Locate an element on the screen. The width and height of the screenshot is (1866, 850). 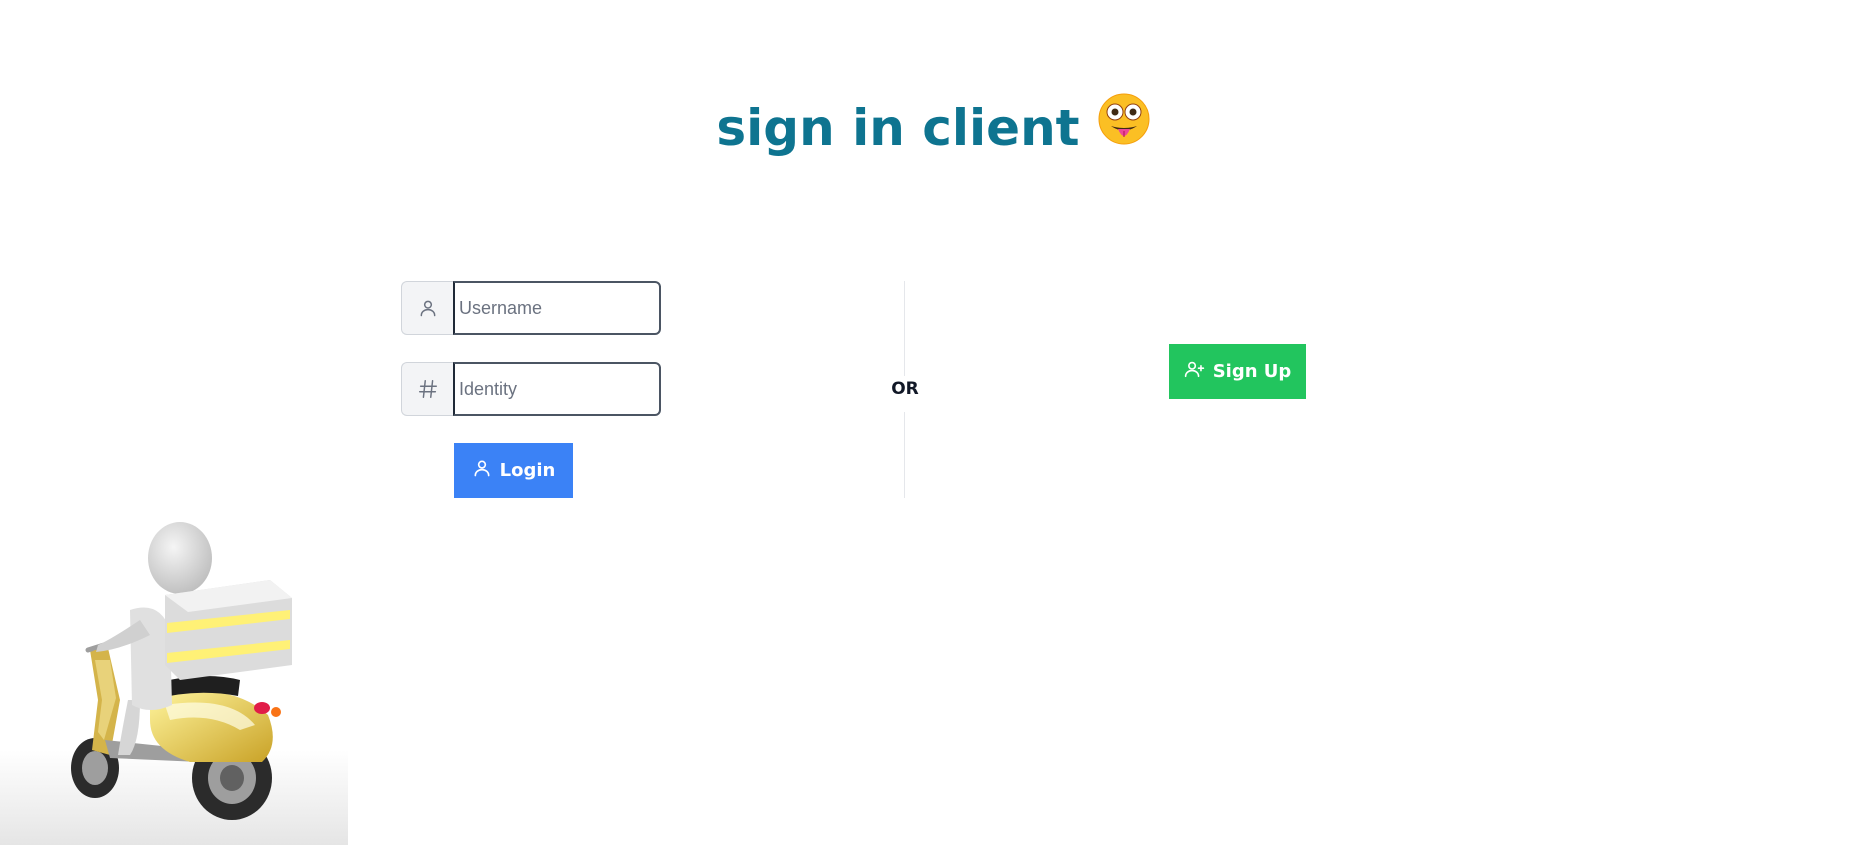
divider-line-top is located at coordinates (904, 328).